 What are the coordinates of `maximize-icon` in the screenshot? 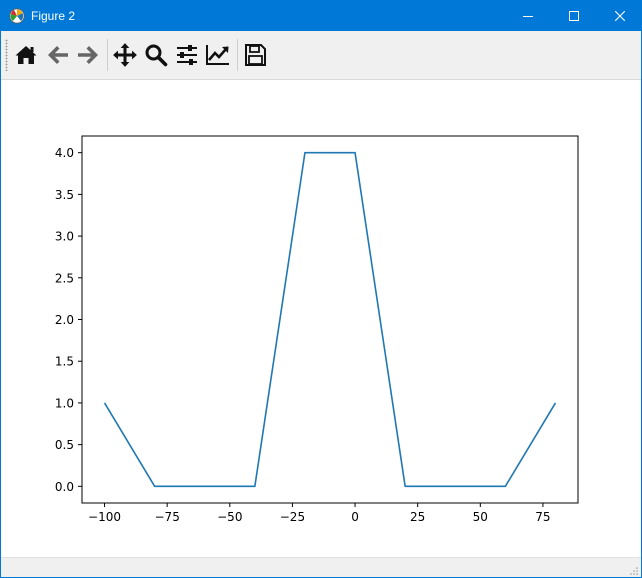 It's located at (574, 16).